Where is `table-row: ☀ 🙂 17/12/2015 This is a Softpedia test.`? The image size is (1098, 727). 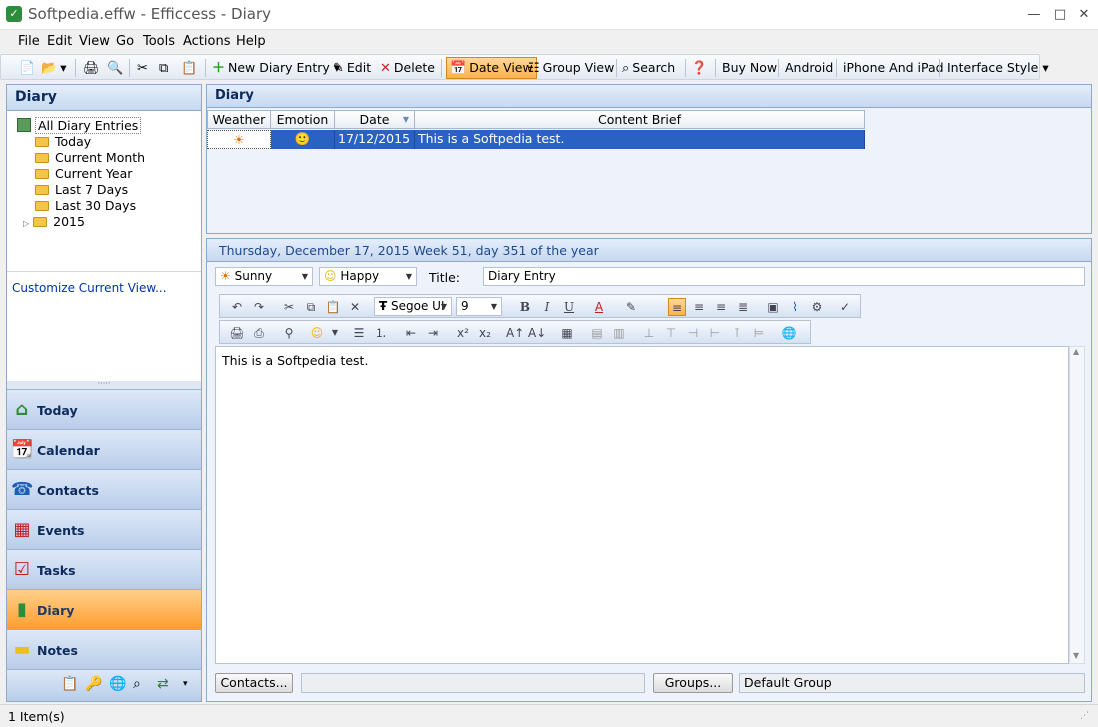
table-row: ☀ 🙂 17/12/2015 This is a Softpedia test. is located at coordinates (536, 139).